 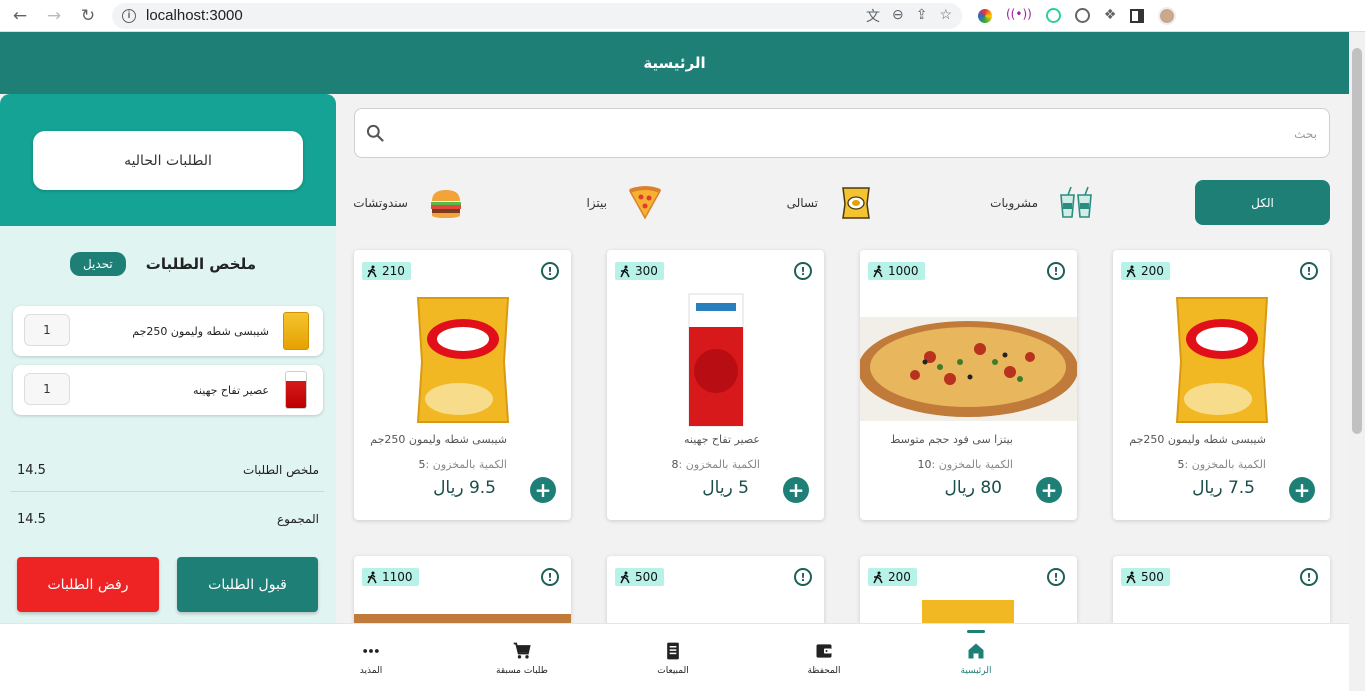 What do you see at coordinates (715, 464) in the screenshot?
I see `product-stock: الكمية بالمخزون :8` at bounding box center [715, 464].